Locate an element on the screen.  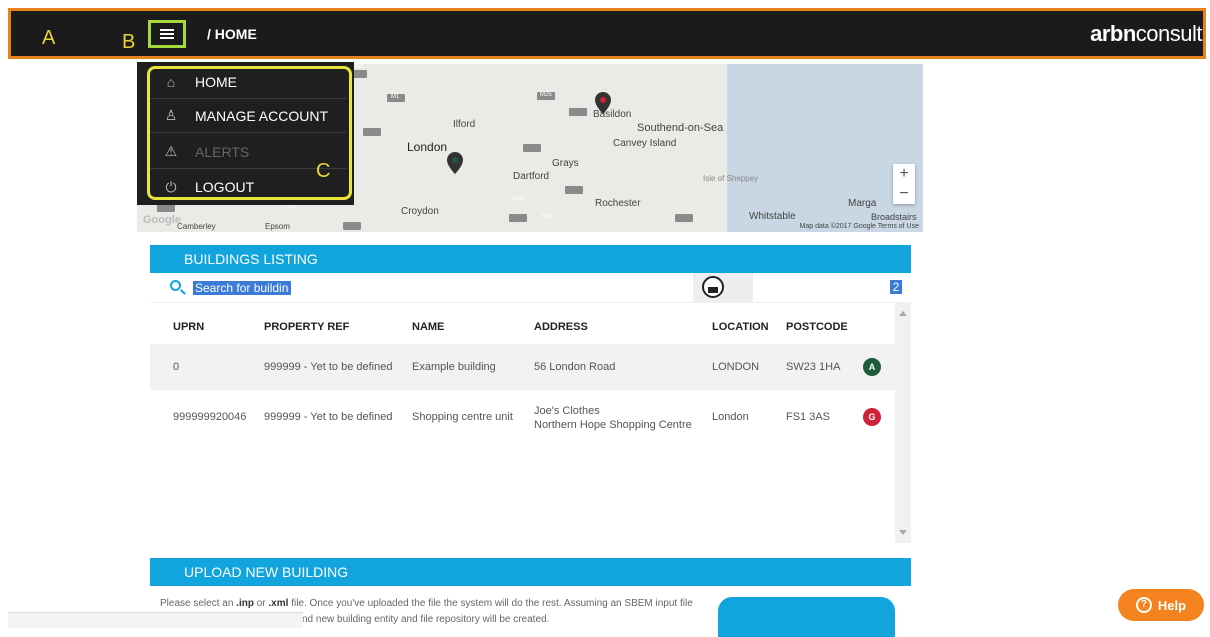
cell-address: 56 London Road is located at coordinates (575, 367).